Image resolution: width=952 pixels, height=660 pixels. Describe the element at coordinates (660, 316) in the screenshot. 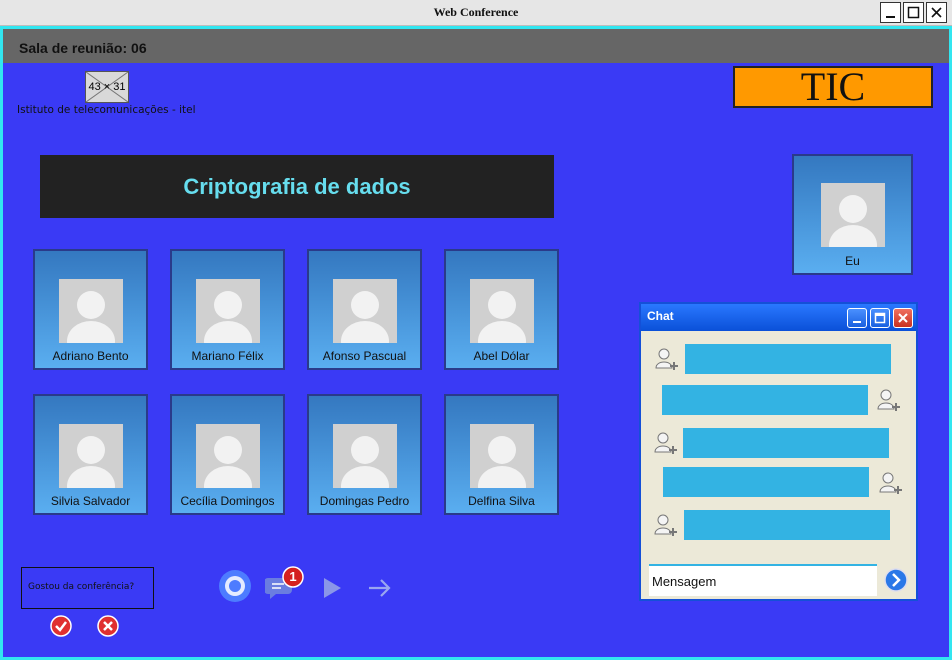

I see `chat-title: Chat` at that location.